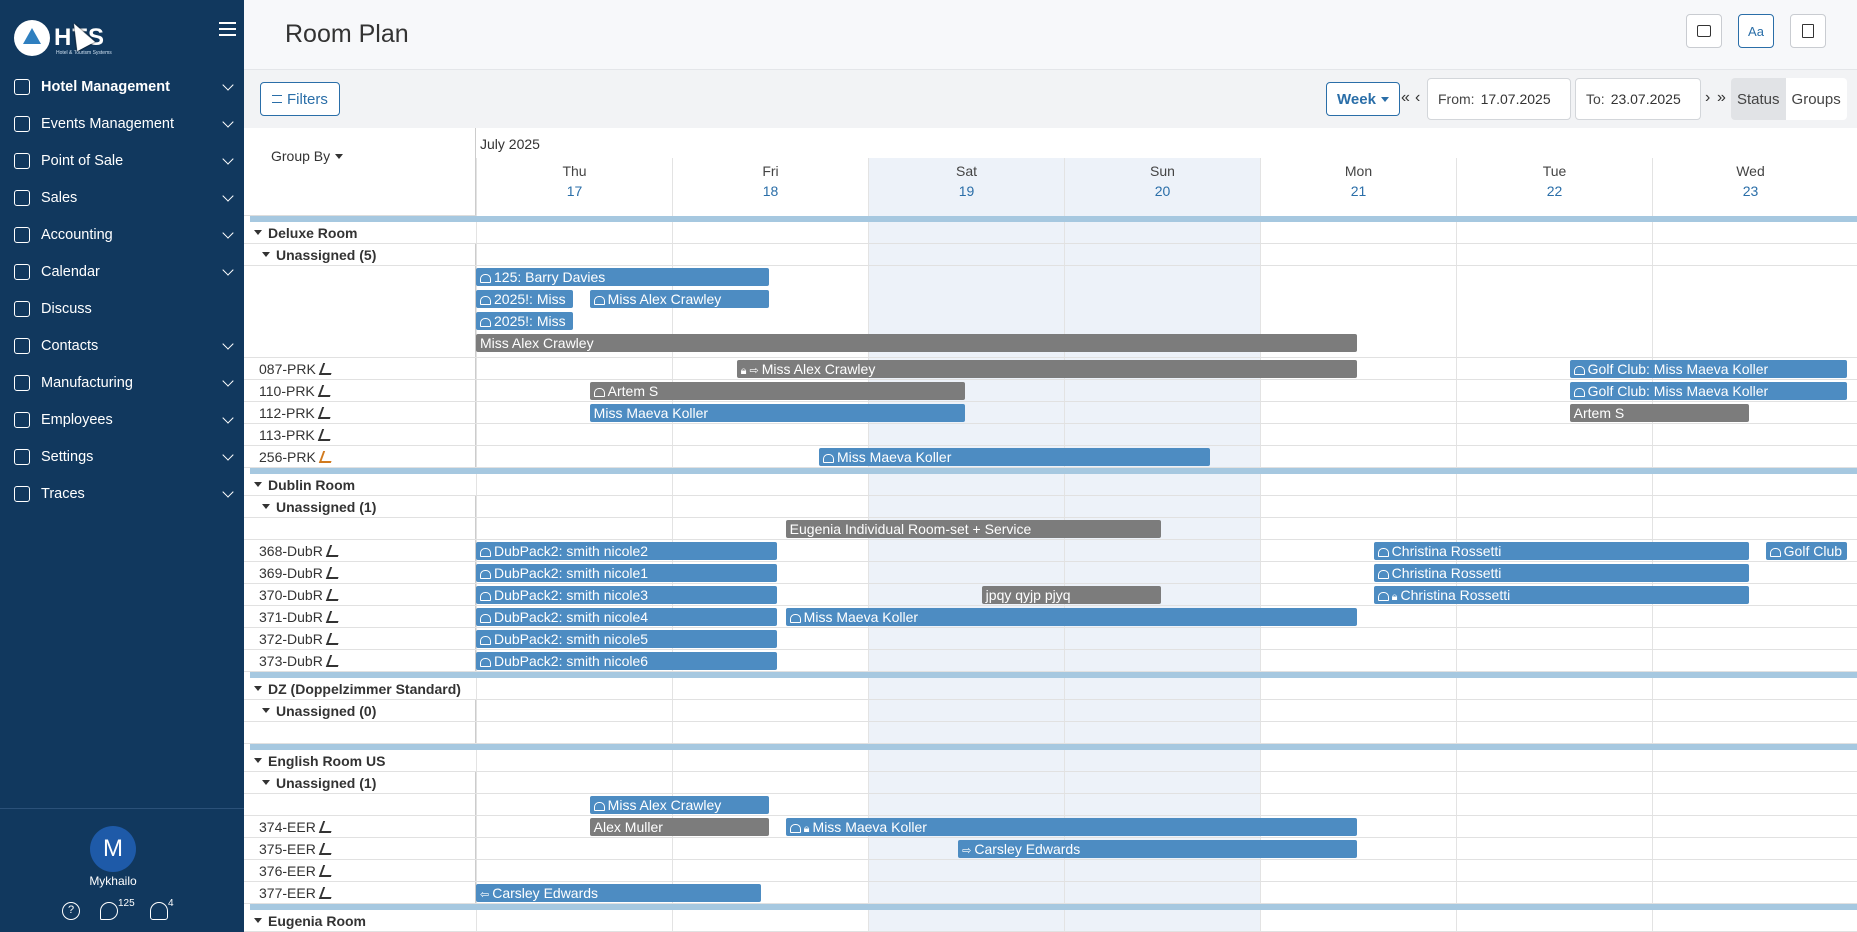 This screenshot has width=1857, height=932. What do you see at coordinates (1750, 191) in the screenshot?
I see `day-date: 23` at bounding box center [1750, 191].